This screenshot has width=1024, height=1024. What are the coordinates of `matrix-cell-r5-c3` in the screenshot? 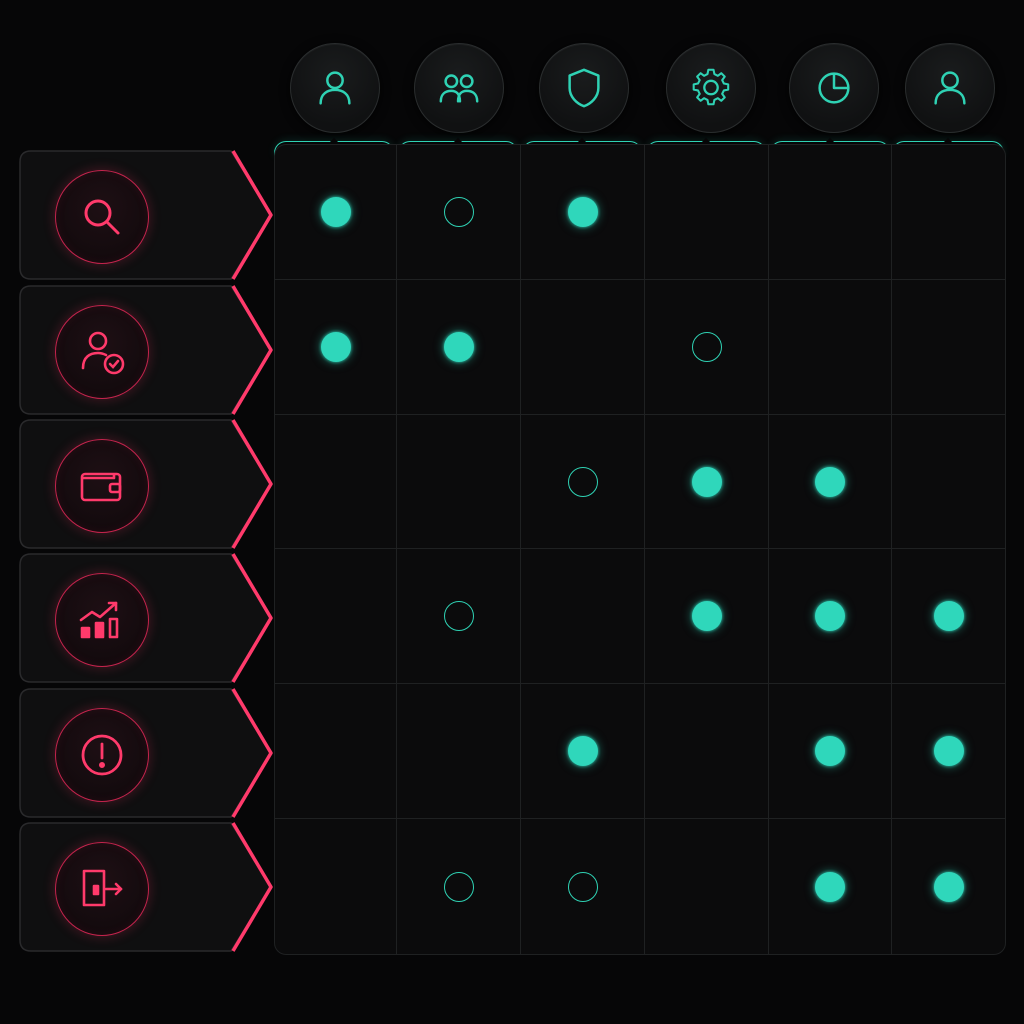 It's located at (583, 752).